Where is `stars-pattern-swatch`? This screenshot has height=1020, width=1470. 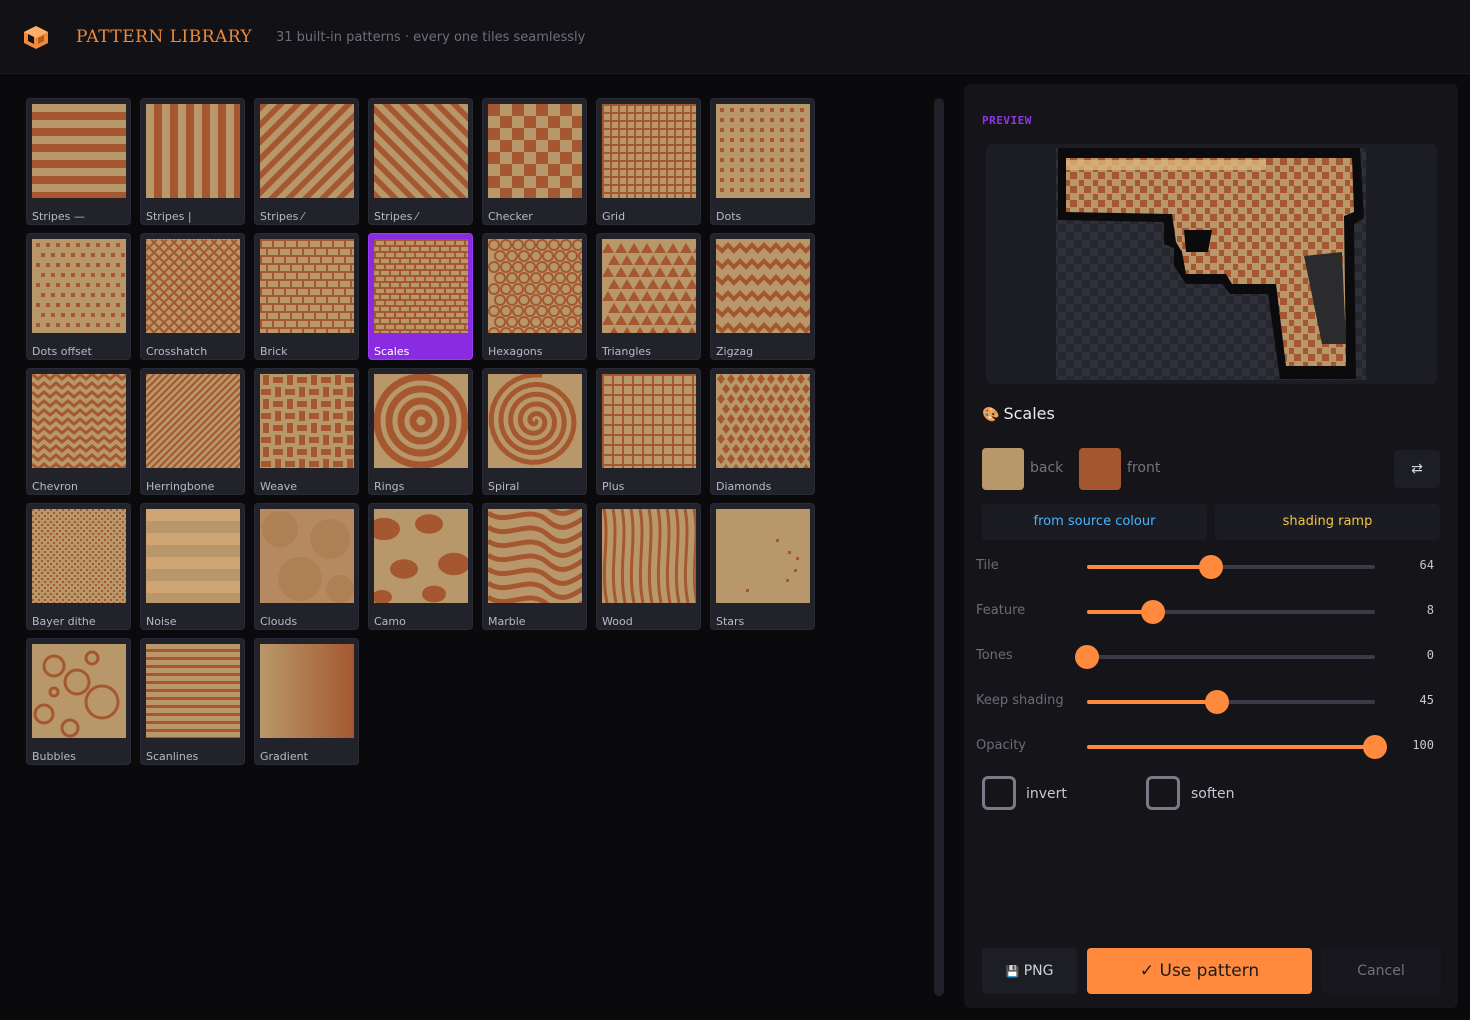 stars-pattern-swatch is located at coordinates (763, 556).